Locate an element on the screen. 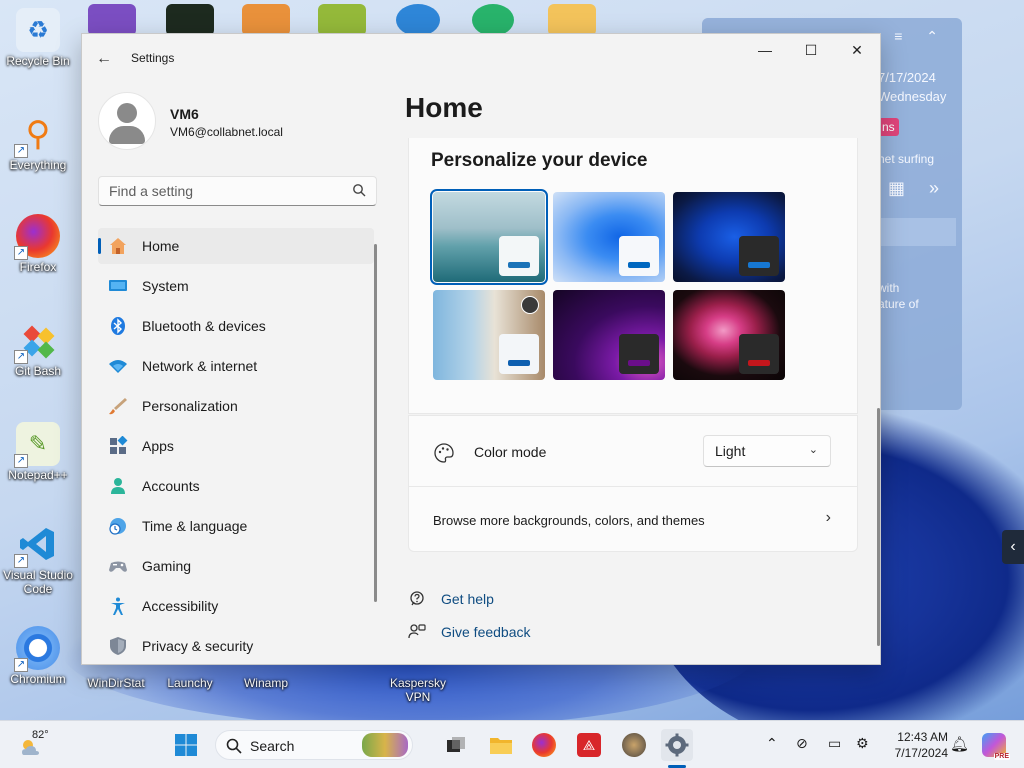  get-help-label: Get help is located at coordinates (467, 599).